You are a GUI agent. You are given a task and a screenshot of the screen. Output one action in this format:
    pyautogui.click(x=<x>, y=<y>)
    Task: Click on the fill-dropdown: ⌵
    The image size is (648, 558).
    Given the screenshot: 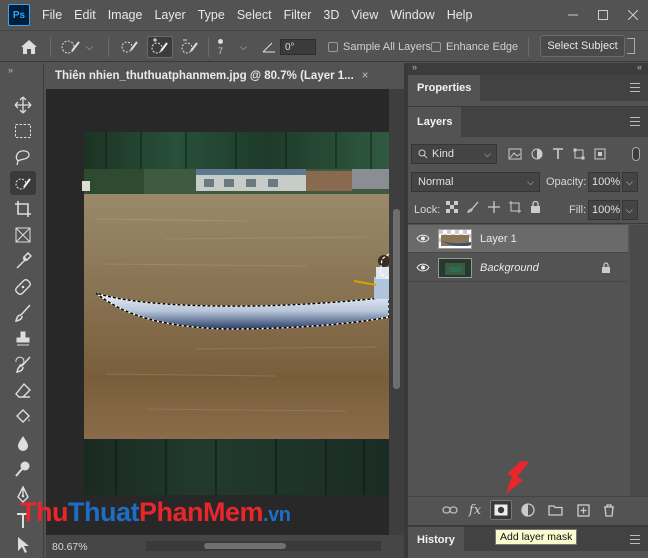 What is the action you would take?
    pyautogui.click(x=630, y=210)
    